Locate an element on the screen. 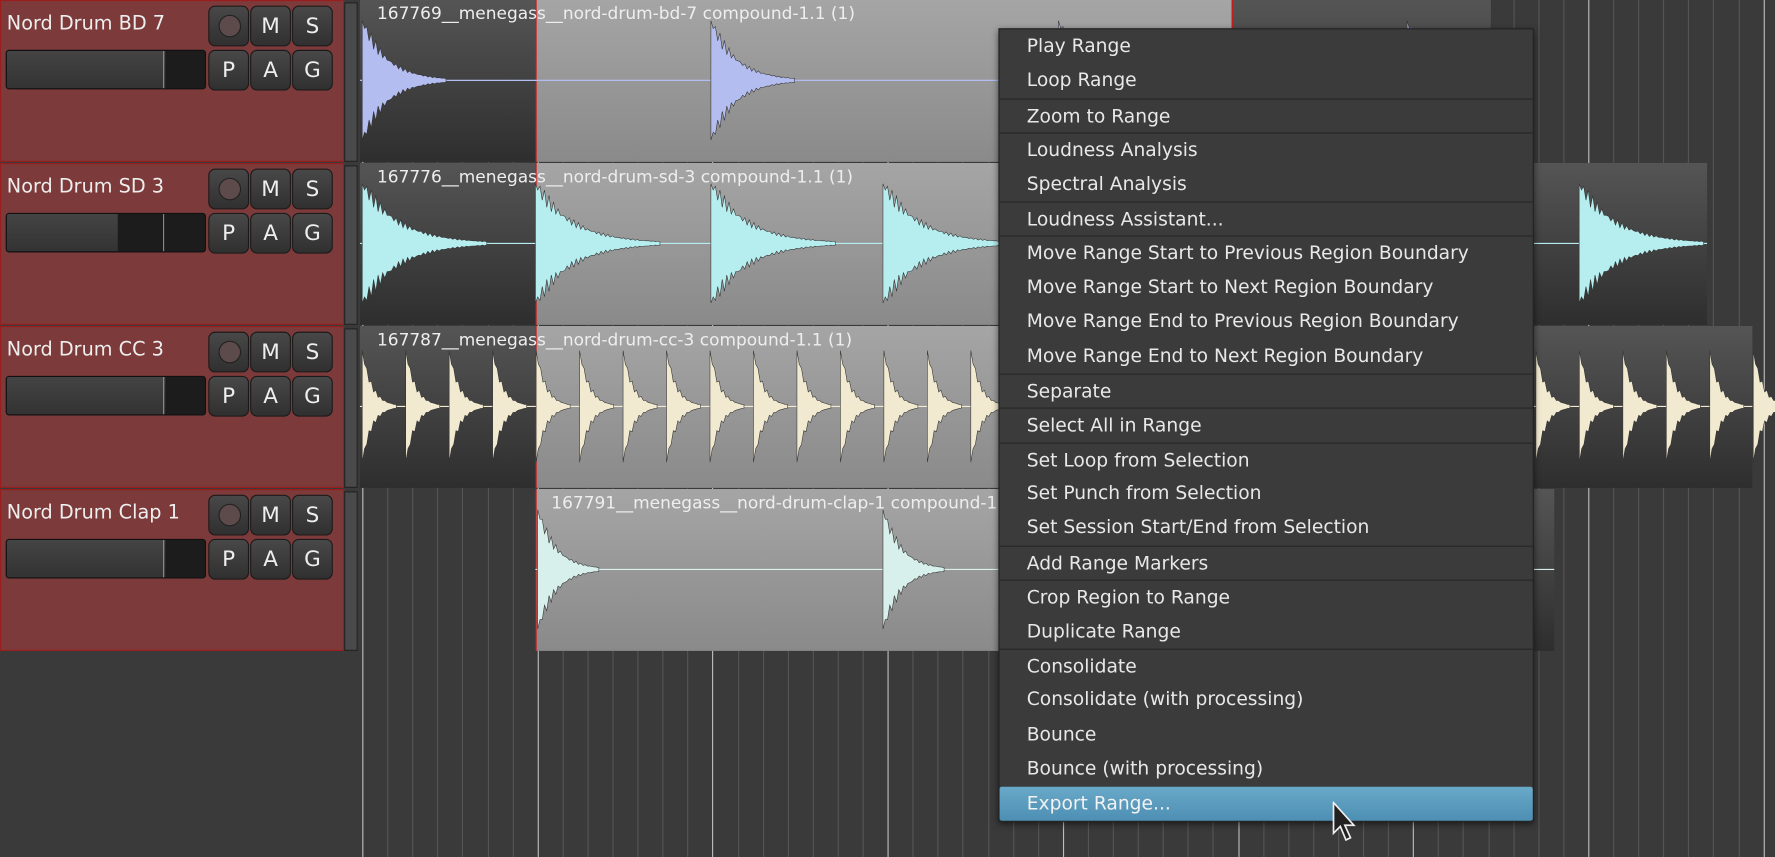  menu-item-set-loop-from-selection: Set Loop from Selection is located at coordinates (1266, 459).